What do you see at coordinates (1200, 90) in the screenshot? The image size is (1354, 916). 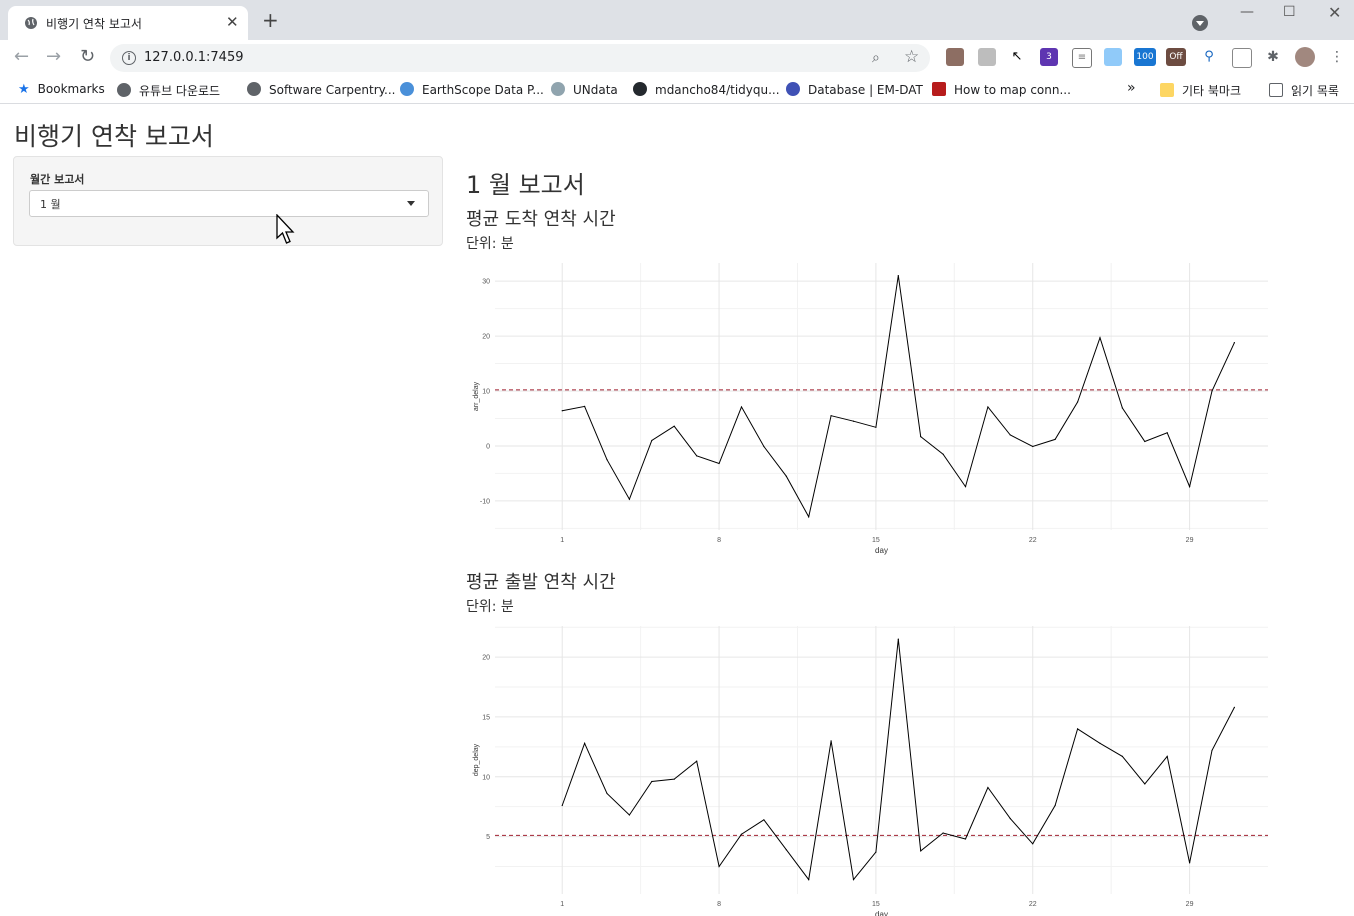 I see `other-bookmarks-folder: 기타 북마크` at bounding box center [1200, 90].